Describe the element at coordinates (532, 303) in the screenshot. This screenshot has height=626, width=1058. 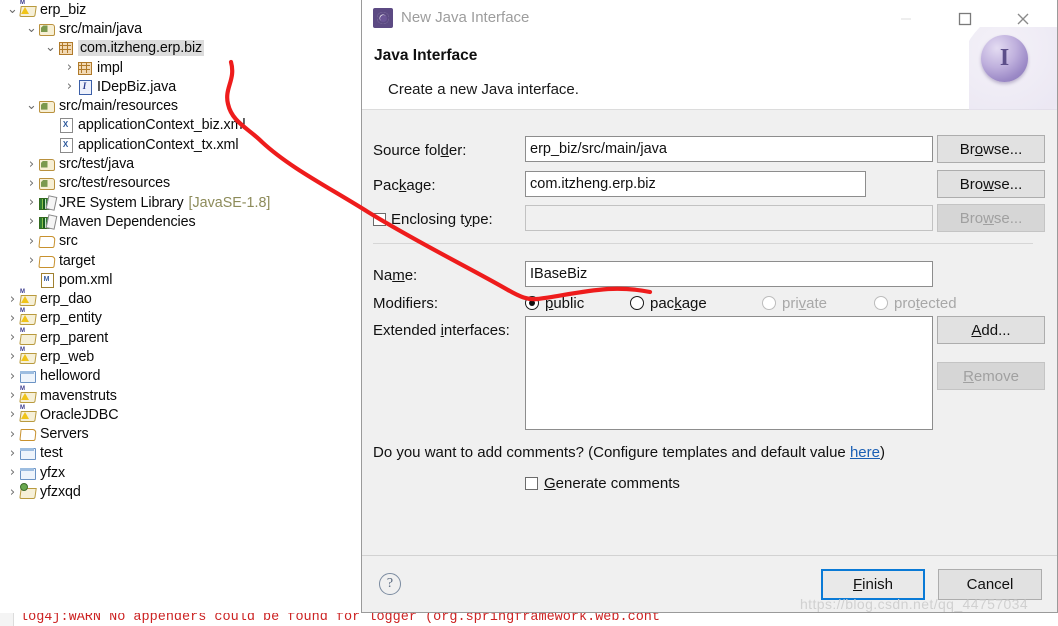
I see `modifier-public-radio` at that location.